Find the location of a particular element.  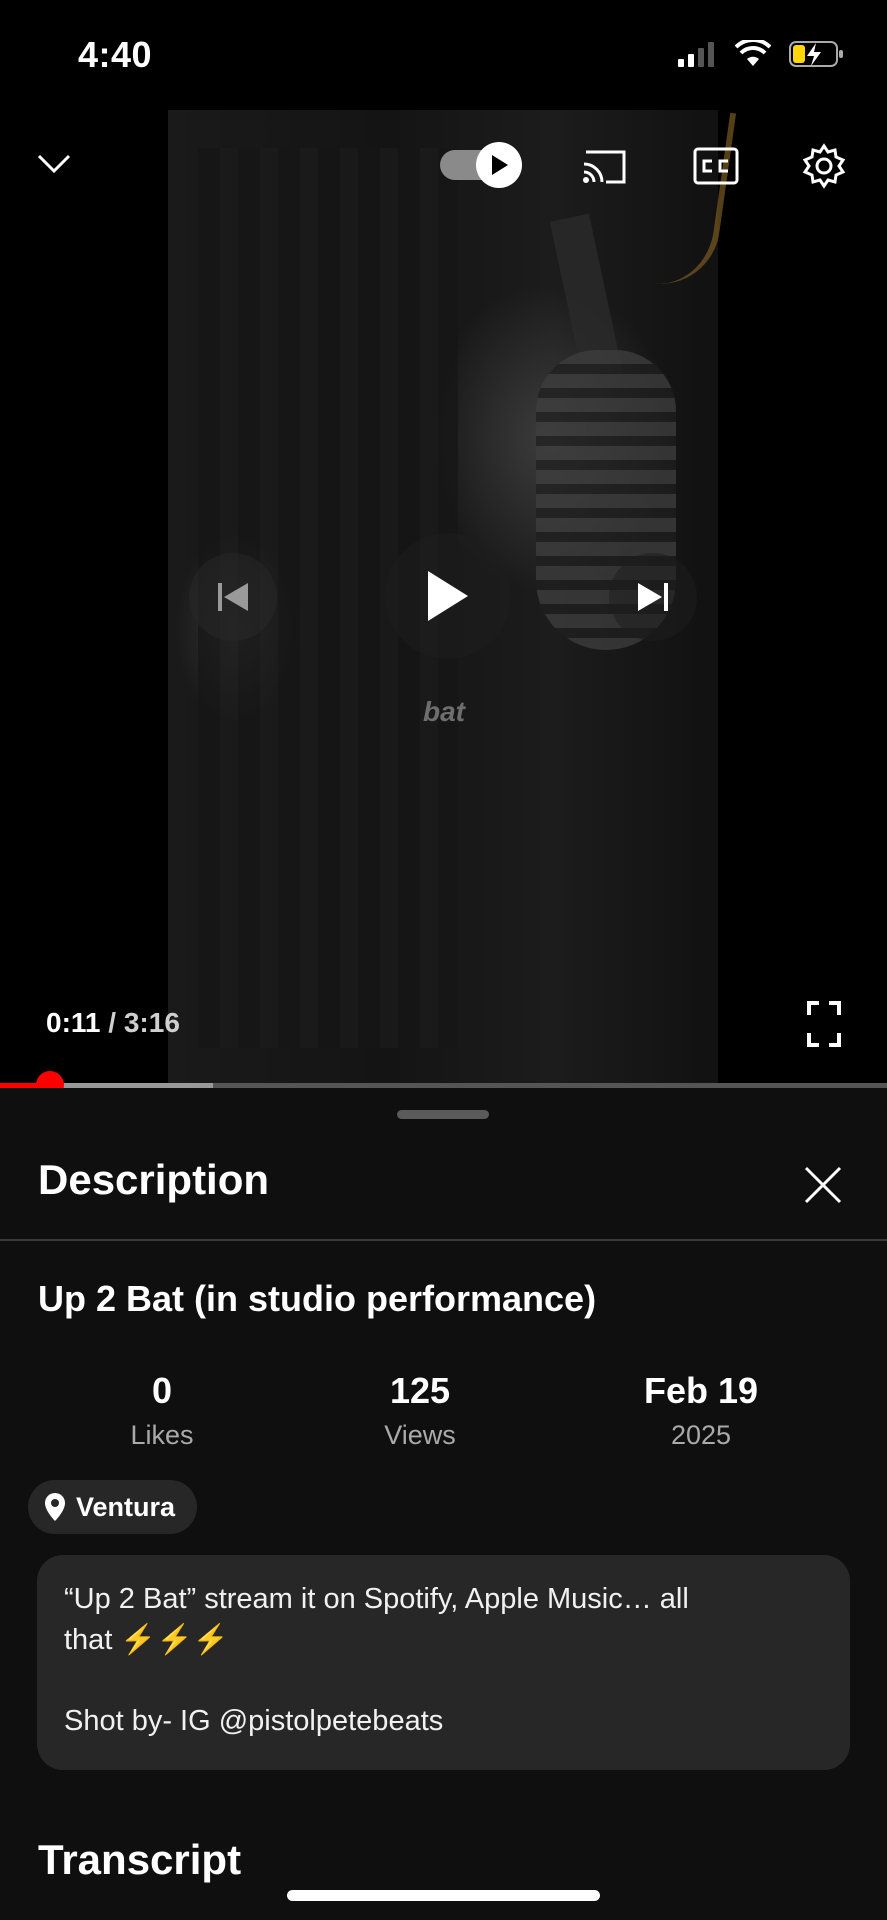

chevron-down-icon is located at coordinates (54, 164).